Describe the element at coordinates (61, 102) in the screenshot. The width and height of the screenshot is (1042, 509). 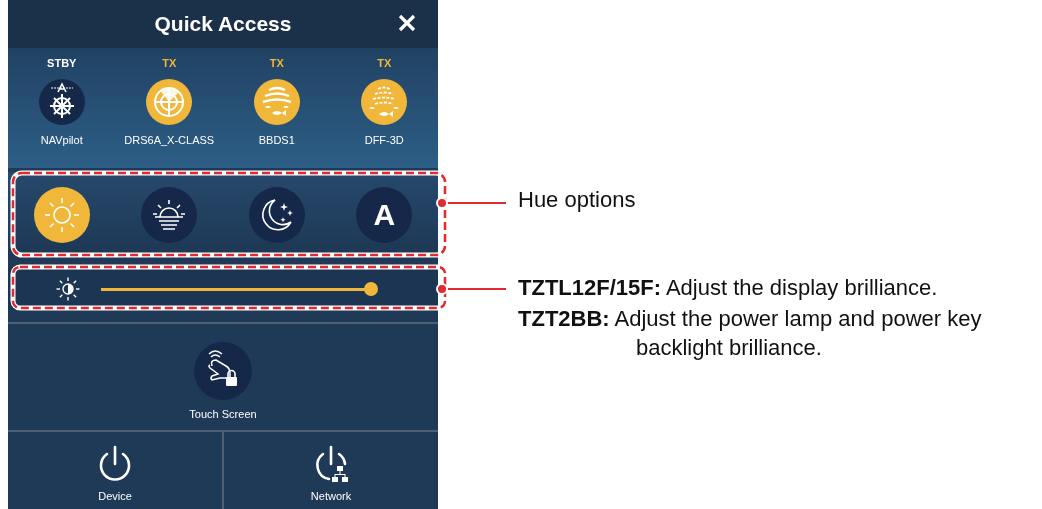
I see `helm-icon` at that location.